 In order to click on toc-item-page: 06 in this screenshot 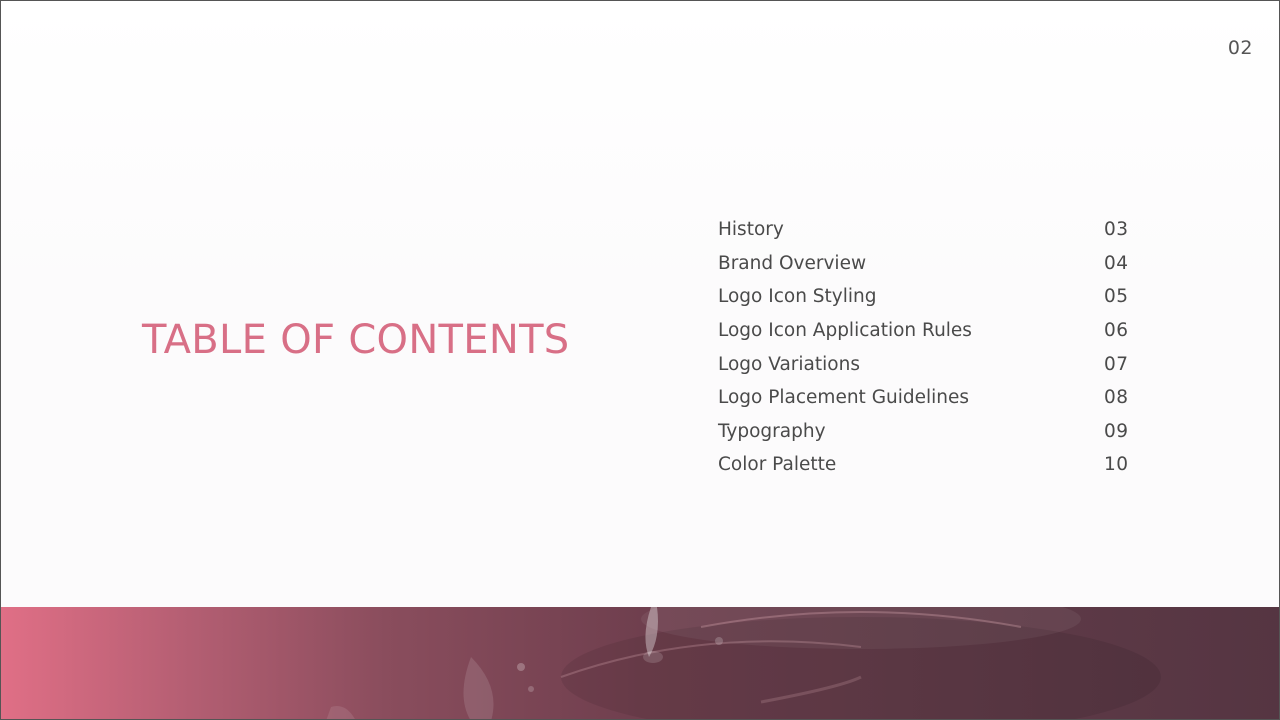, I will do `click(1116, 331)`.